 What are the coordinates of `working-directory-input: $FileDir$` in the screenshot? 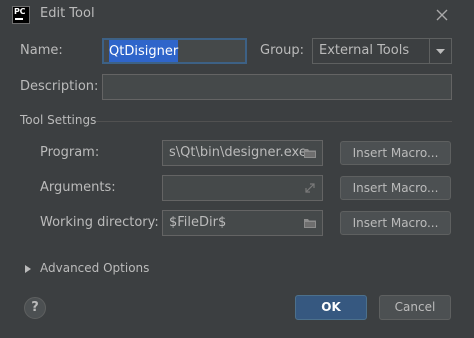 It's located at (242, 223).